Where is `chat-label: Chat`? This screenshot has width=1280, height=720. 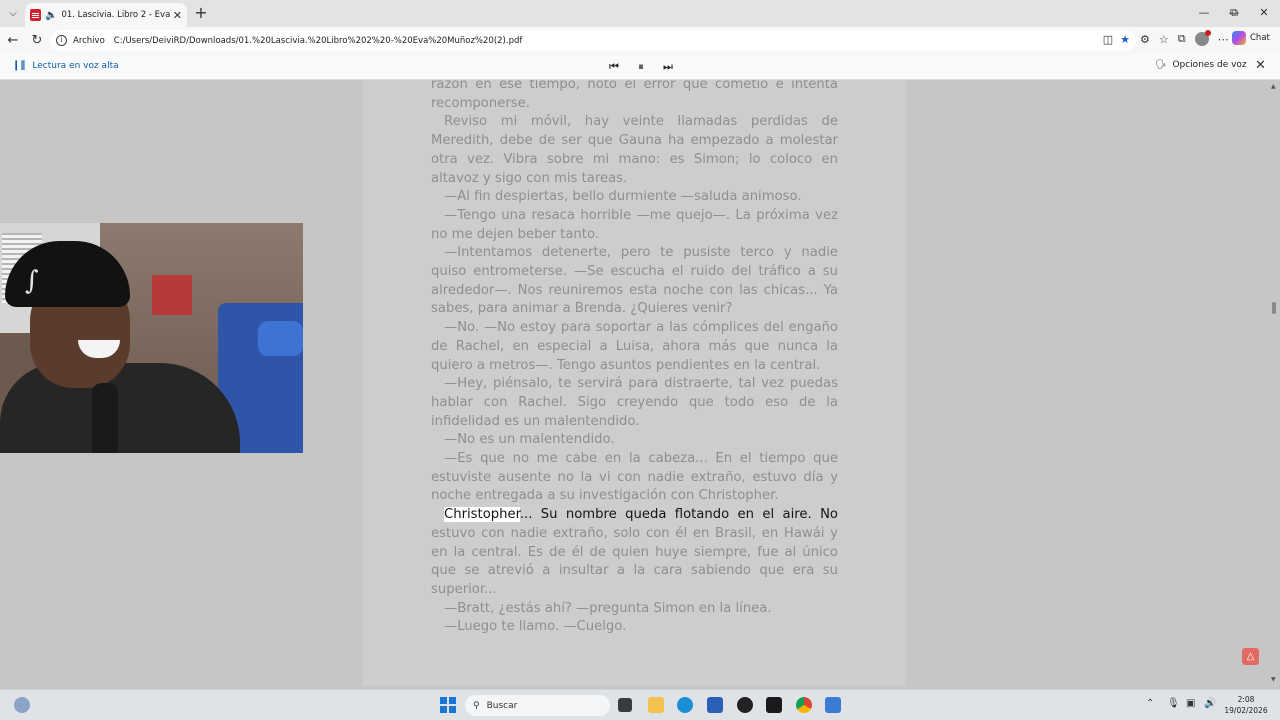 chat-label: Chat is located at coordinates (1260, 38).